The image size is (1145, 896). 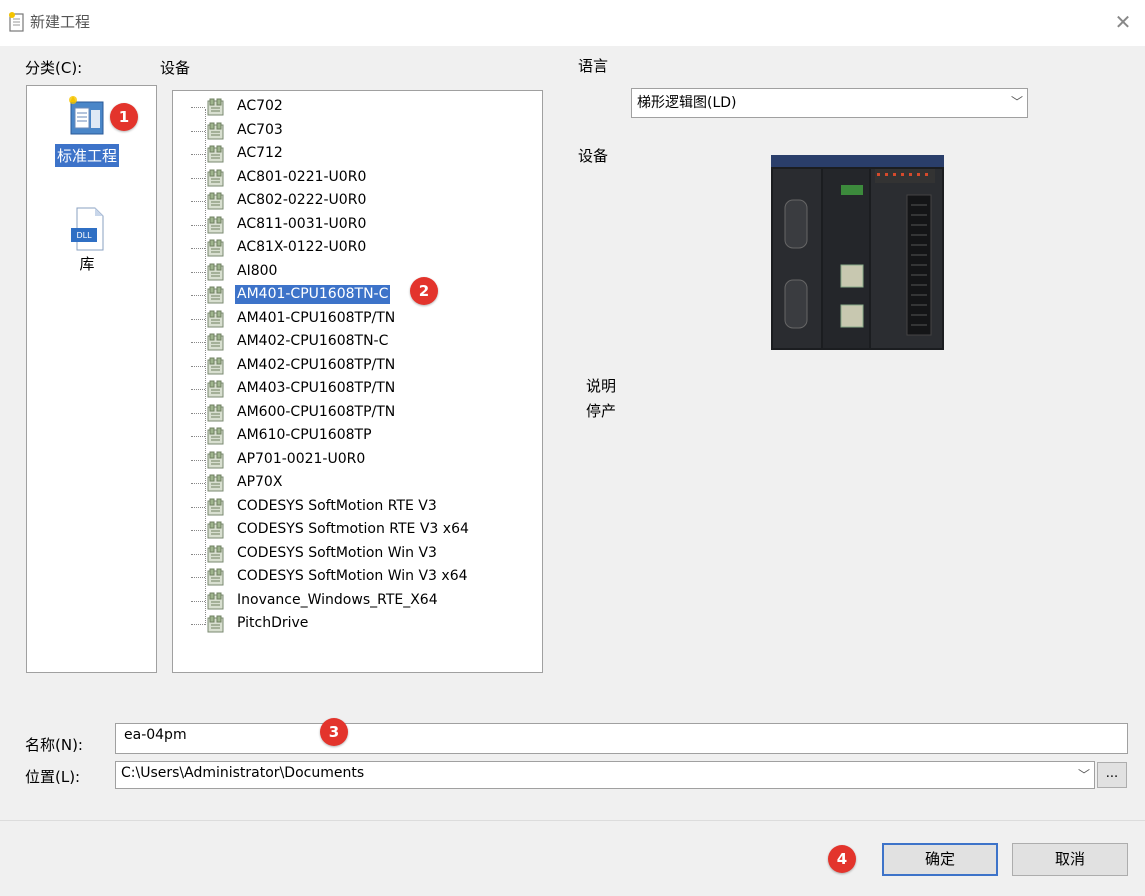 I want to click on device-tree-item: AC81X-0122-U0R0, so click(x=357, y=247).